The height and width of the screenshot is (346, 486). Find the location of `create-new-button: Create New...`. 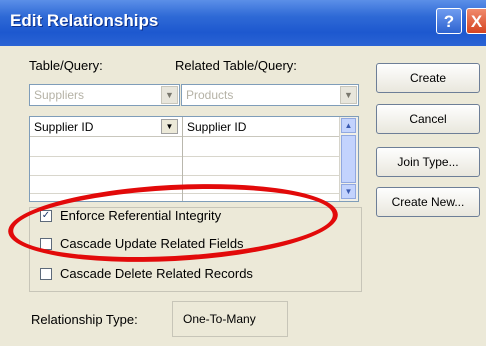

create-new-button: Create New... is located at coordinates (428, 202).